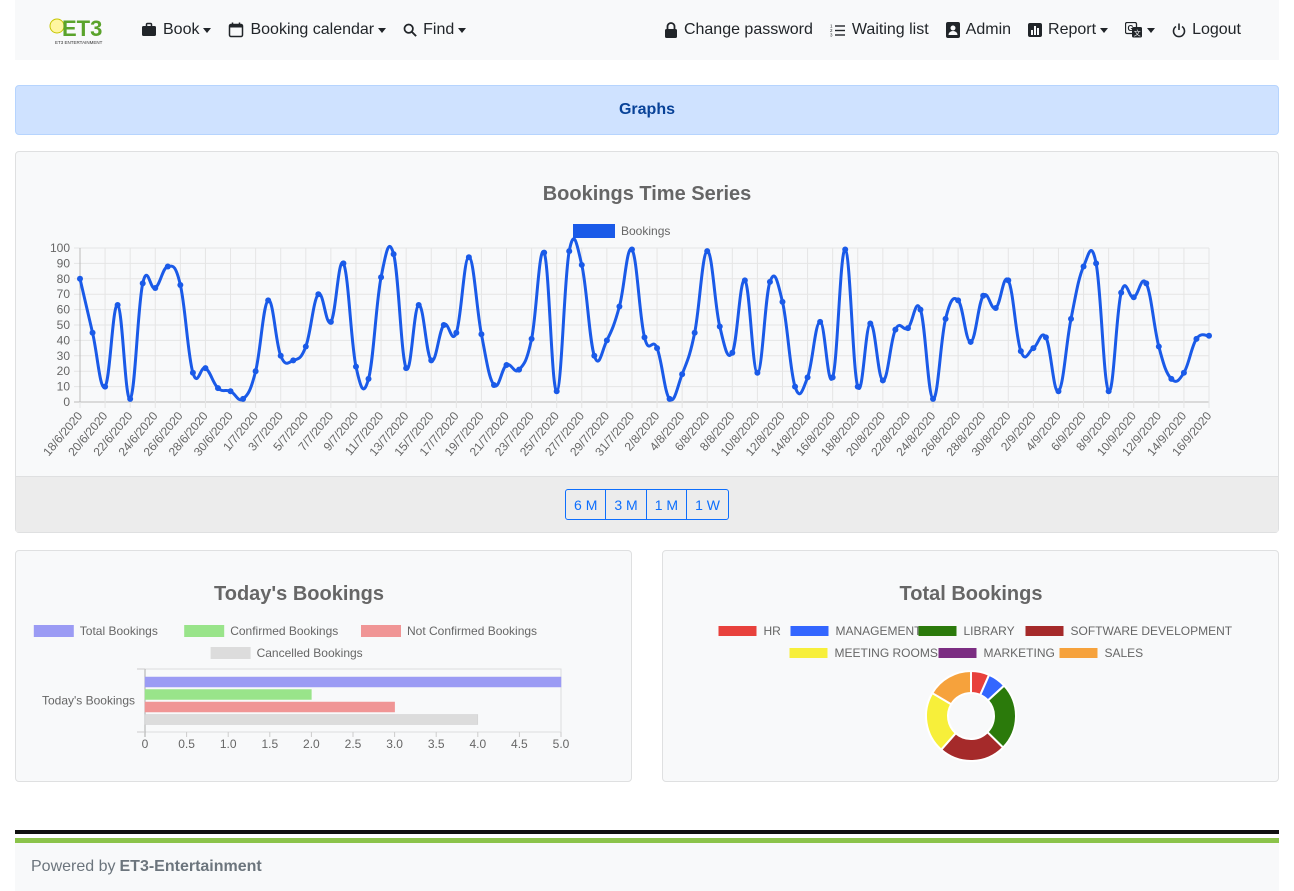 This screenshot has height=891, width=1294. Describe the element at coordinates (353, 744) in the screenshot. I see `x-tick-label: 2.5` at that location.